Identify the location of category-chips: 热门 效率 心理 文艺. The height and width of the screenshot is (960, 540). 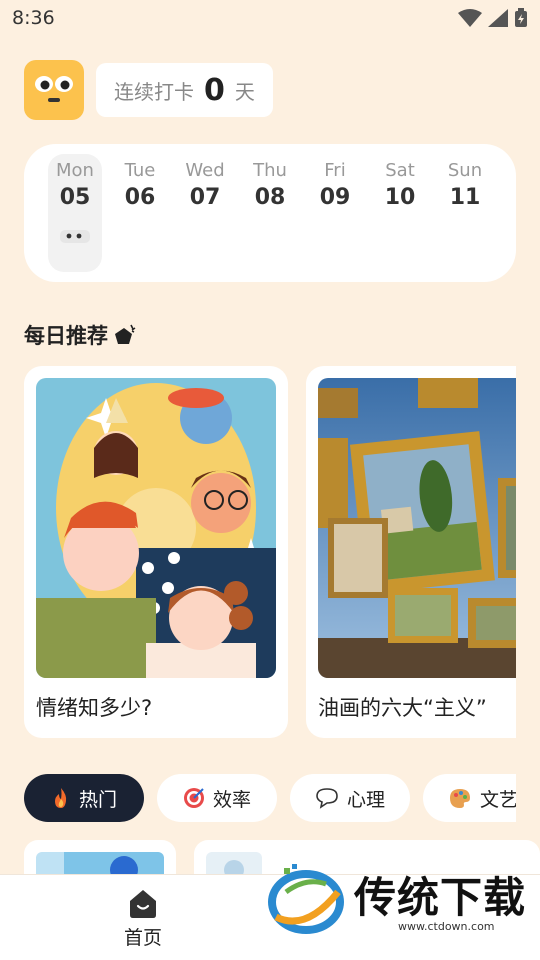
(270, 798).